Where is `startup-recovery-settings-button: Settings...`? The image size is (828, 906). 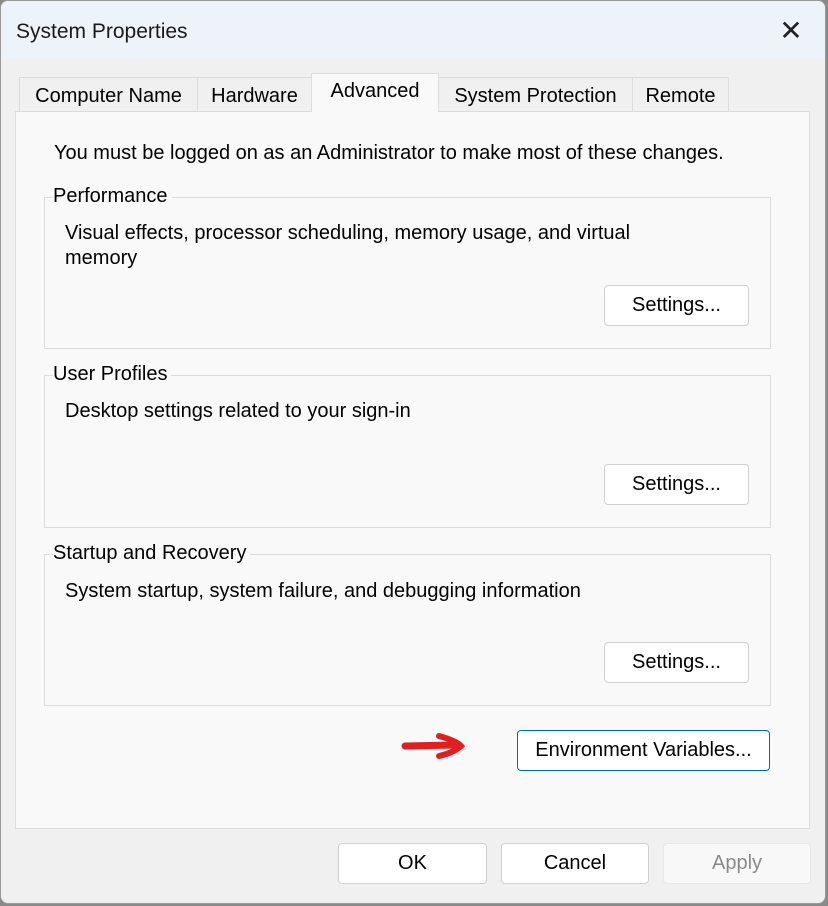 startup-recovery-settings-button: Settings... is located at coordinates (676, 662).